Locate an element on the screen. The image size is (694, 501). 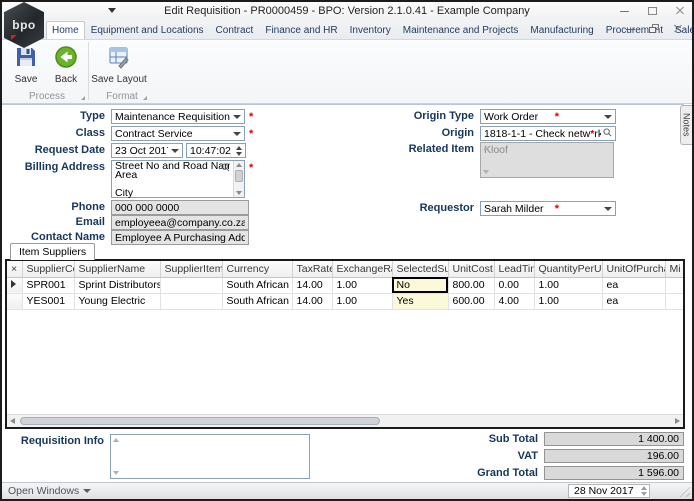
date-spinner-icon is located at coordinates (644, 491).